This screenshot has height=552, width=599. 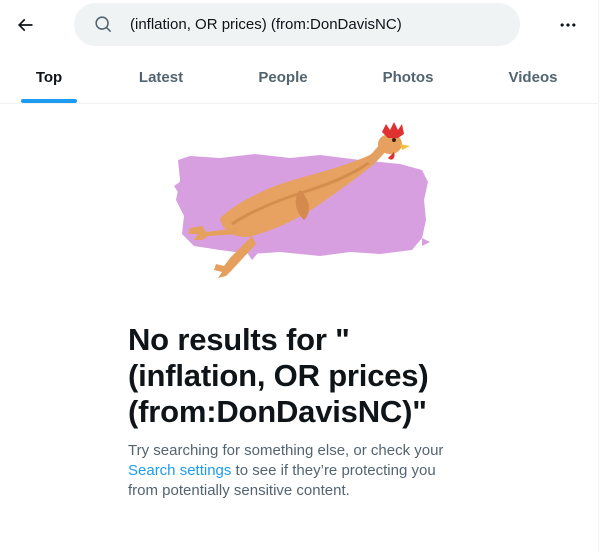 I want to click on tab-label: Videos, so click(x=533, y=77).